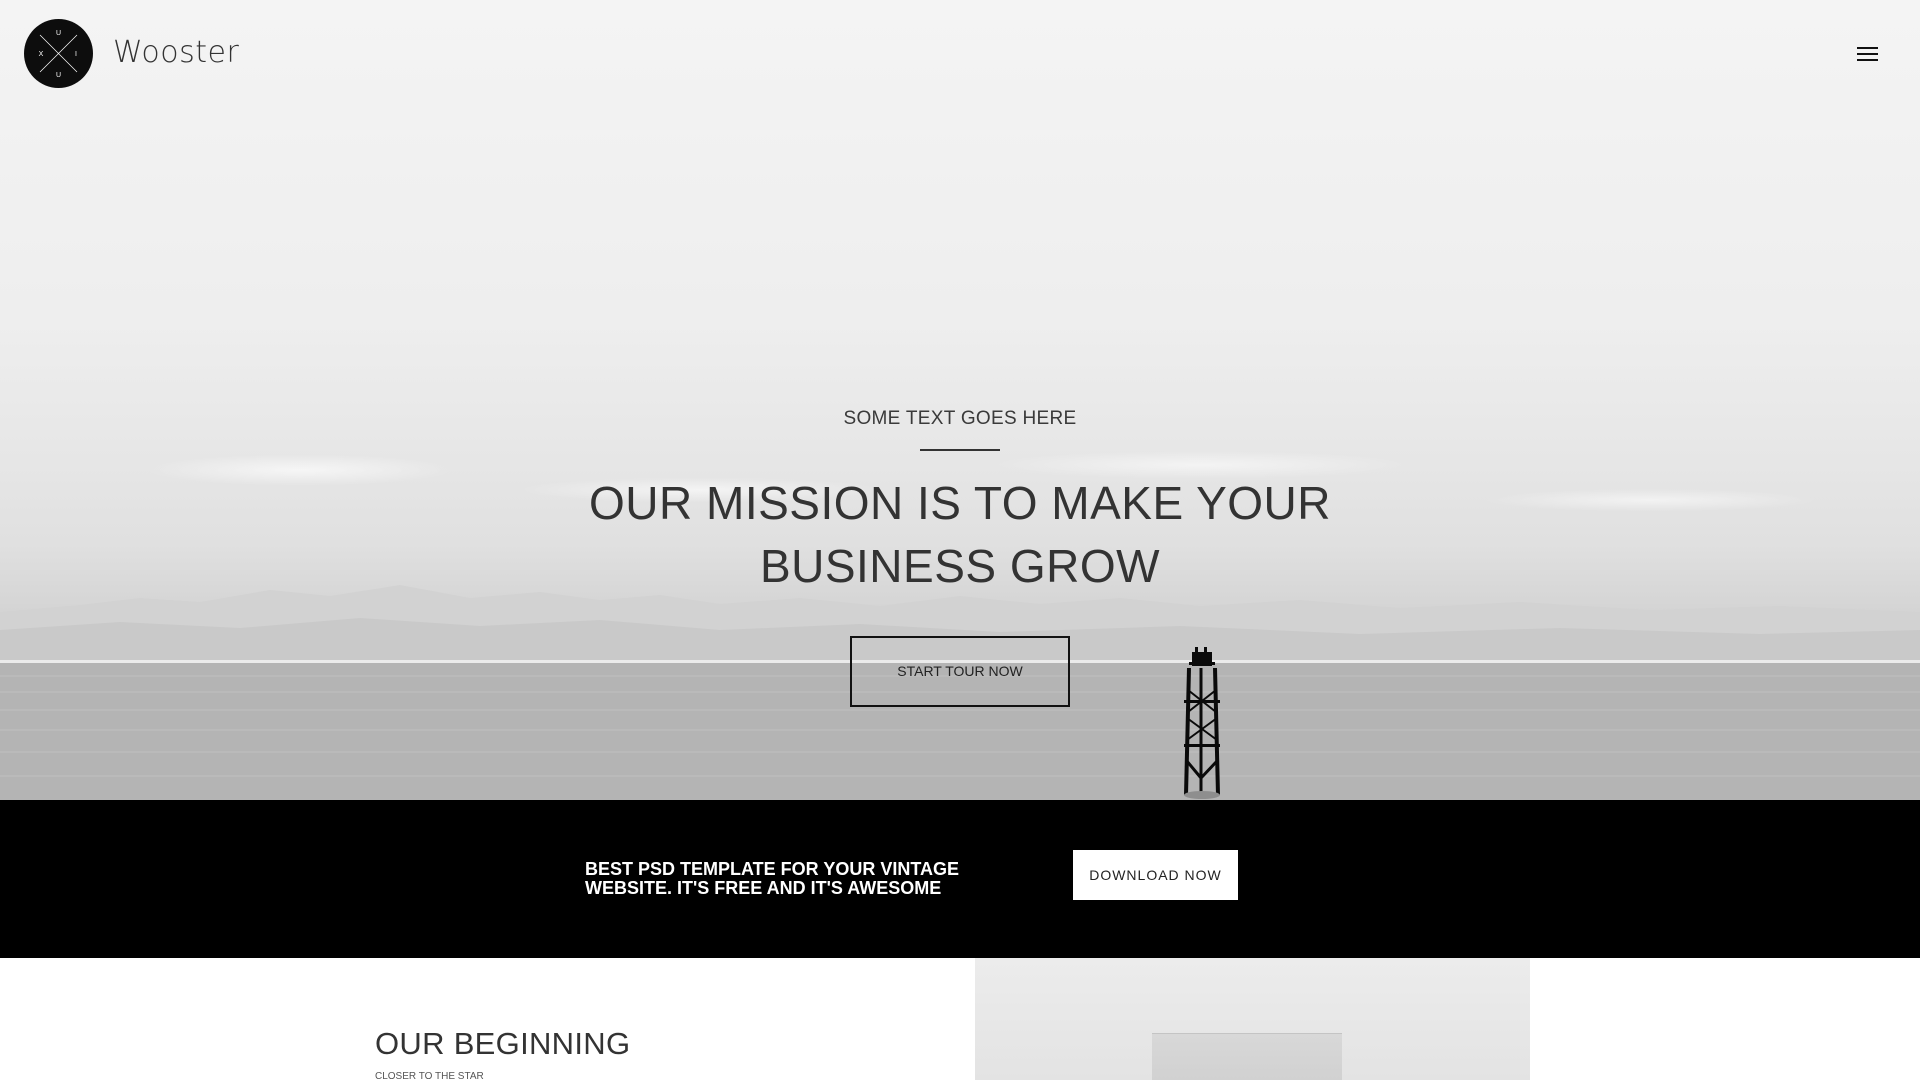 The image size is (1920, 1082). What do you see at coordinates (58, 75) in the screenshot?
I see `logo-letter-bottom: U` at bounding box center [58, 75].